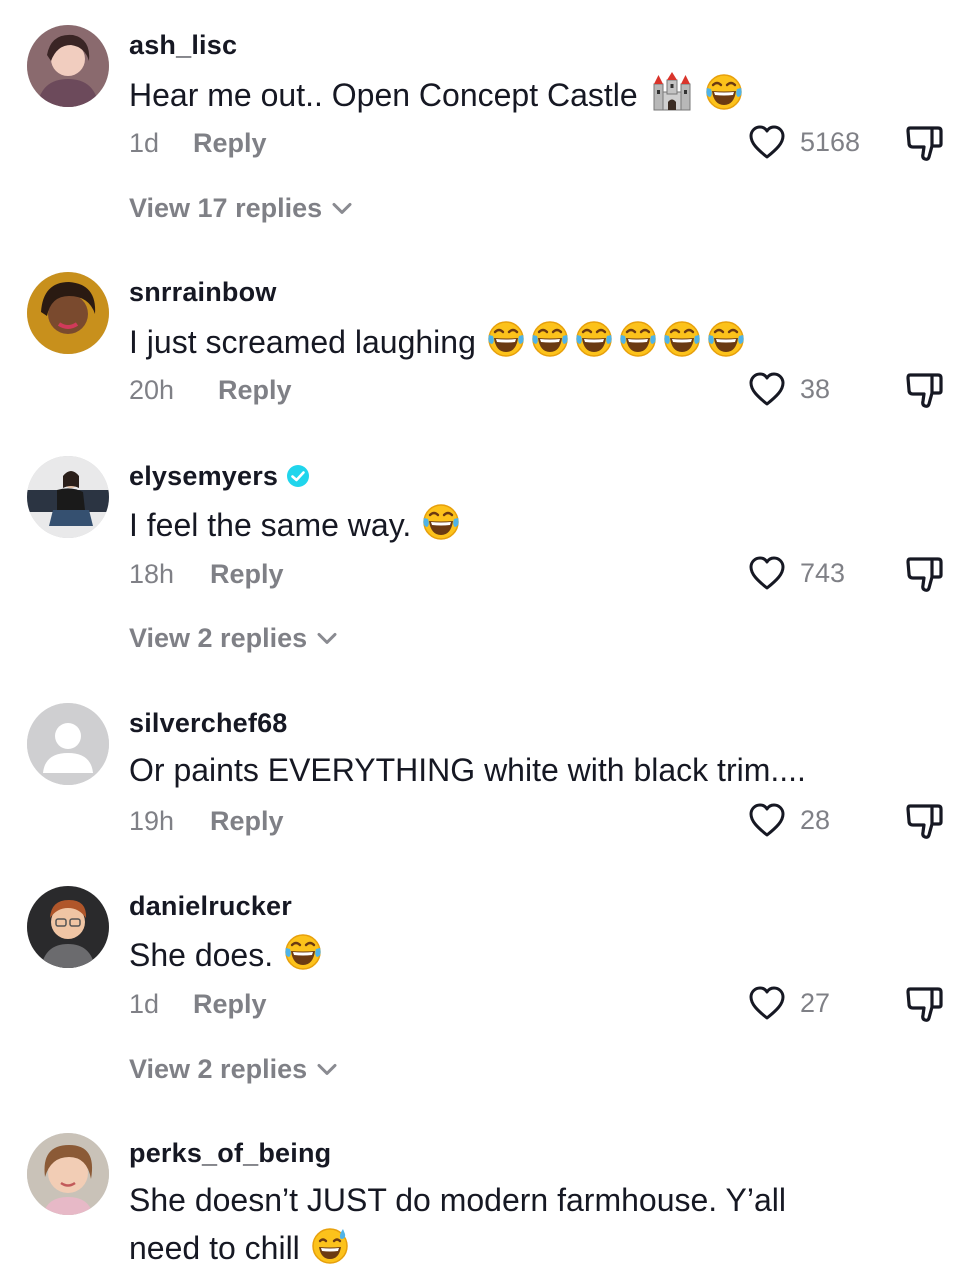  I want to click on comment-time: 19h, so click(152, 821).